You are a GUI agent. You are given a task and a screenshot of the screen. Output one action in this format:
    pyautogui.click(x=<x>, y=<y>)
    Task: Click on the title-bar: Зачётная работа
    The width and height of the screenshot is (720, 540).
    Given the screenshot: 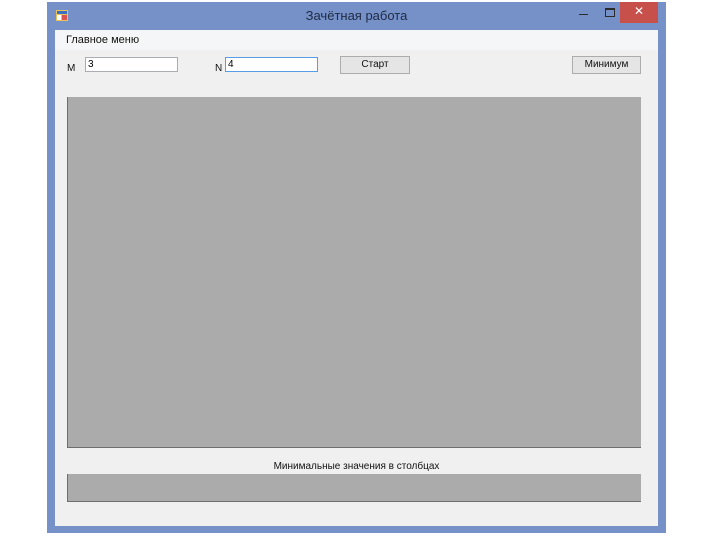 What is the action you would take?
    pyautogui.click(x=356, y=15)
    